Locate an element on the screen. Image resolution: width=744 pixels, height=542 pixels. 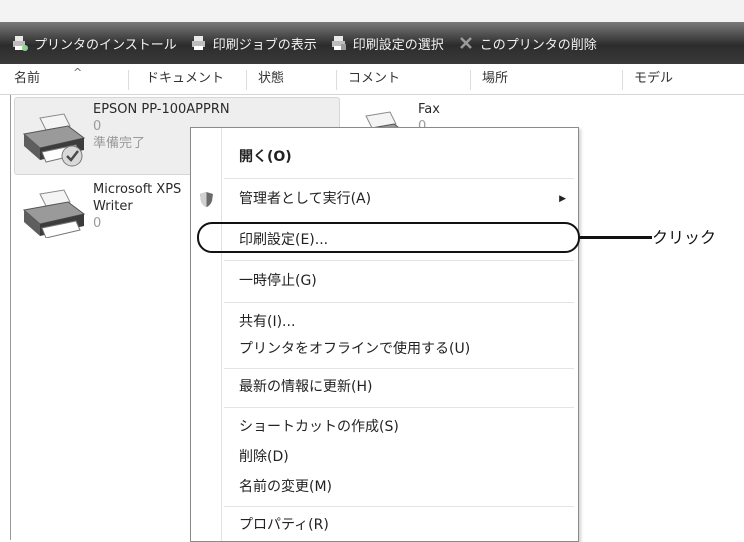
command-toolbar: プリンタのインストール 印刷ジョブの表示 印刷設定の選択 このプリンタの削除 is located at coordinates (372, 43).